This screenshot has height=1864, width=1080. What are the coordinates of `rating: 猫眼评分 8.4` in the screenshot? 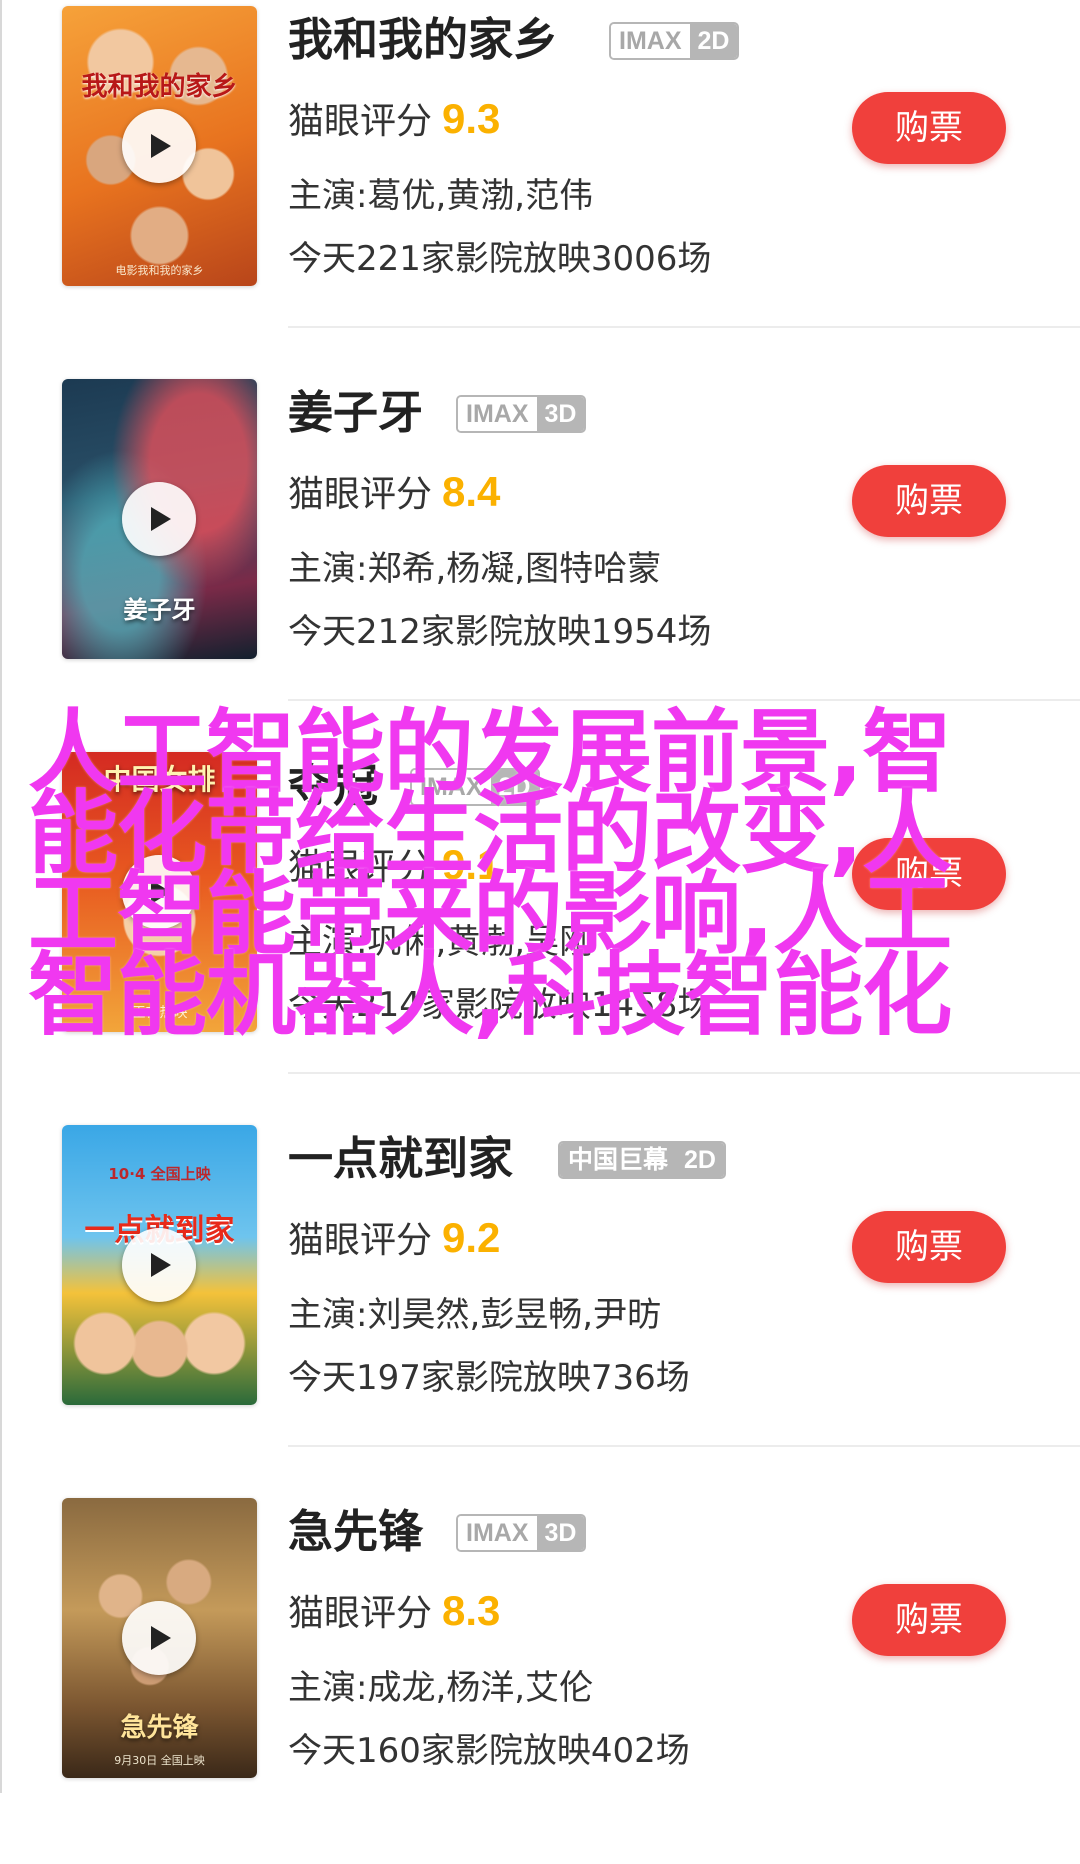 It's located at (394, 493).